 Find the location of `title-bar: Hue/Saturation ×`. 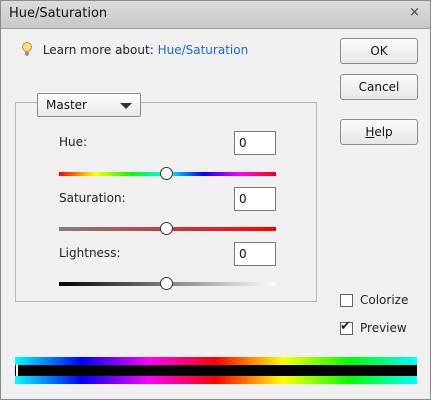

title-bar: Hue/Saturation × is located at coordinates (215, 15).